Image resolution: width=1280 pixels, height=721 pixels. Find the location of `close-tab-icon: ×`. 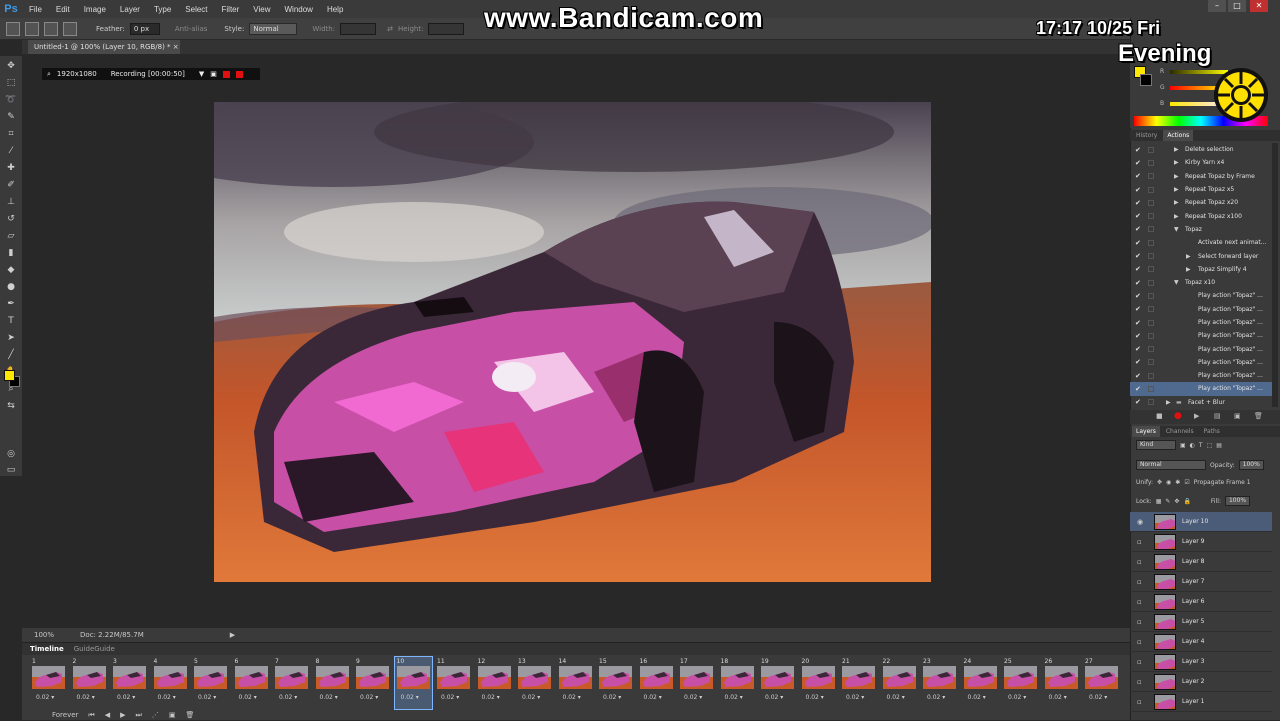

close-tab-icon: × is located at coordinates (176, 47).